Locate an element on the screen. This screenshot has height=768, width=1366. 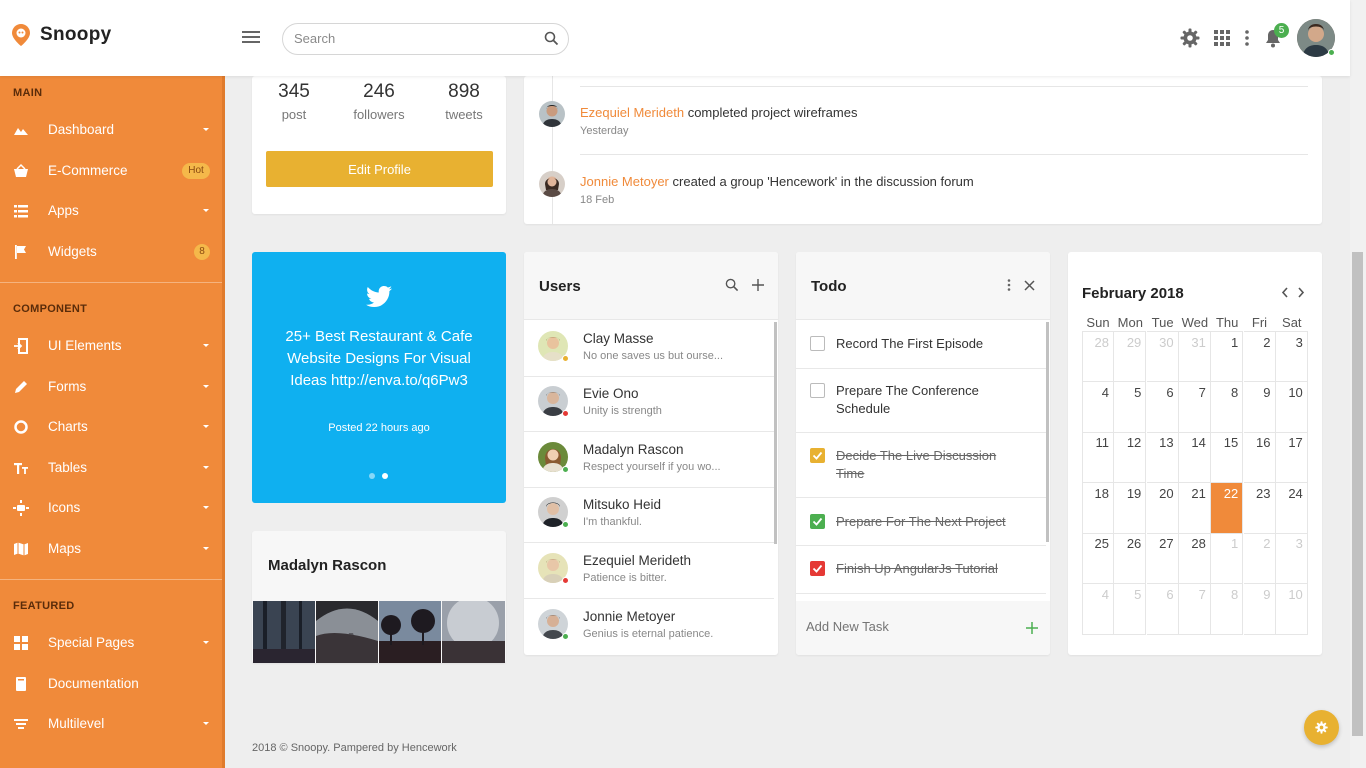
todo-item: Finish Up AngularJs Tutorial is located at coordinates (921, 570).